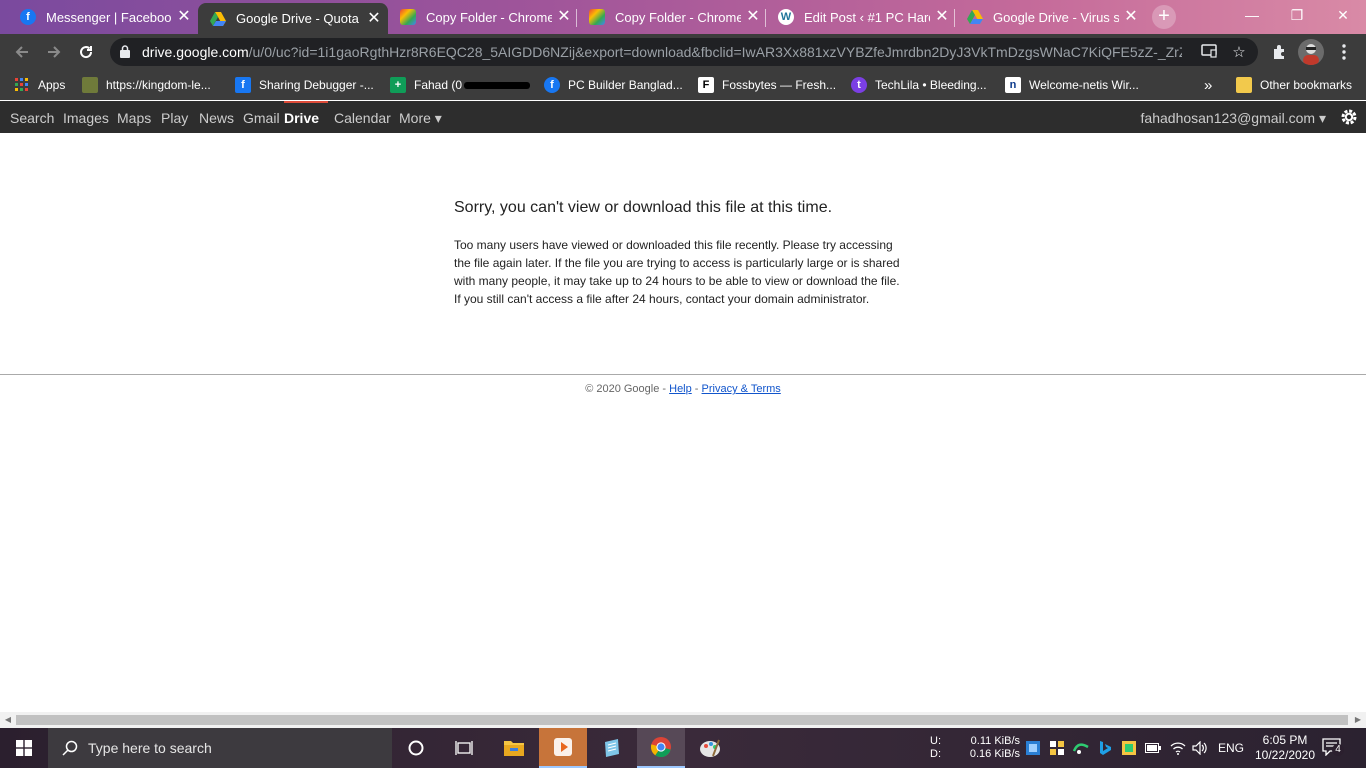  I want to click on tab-google-drive-quota: Google Drive - Quota e ✕, so click(293, 18).